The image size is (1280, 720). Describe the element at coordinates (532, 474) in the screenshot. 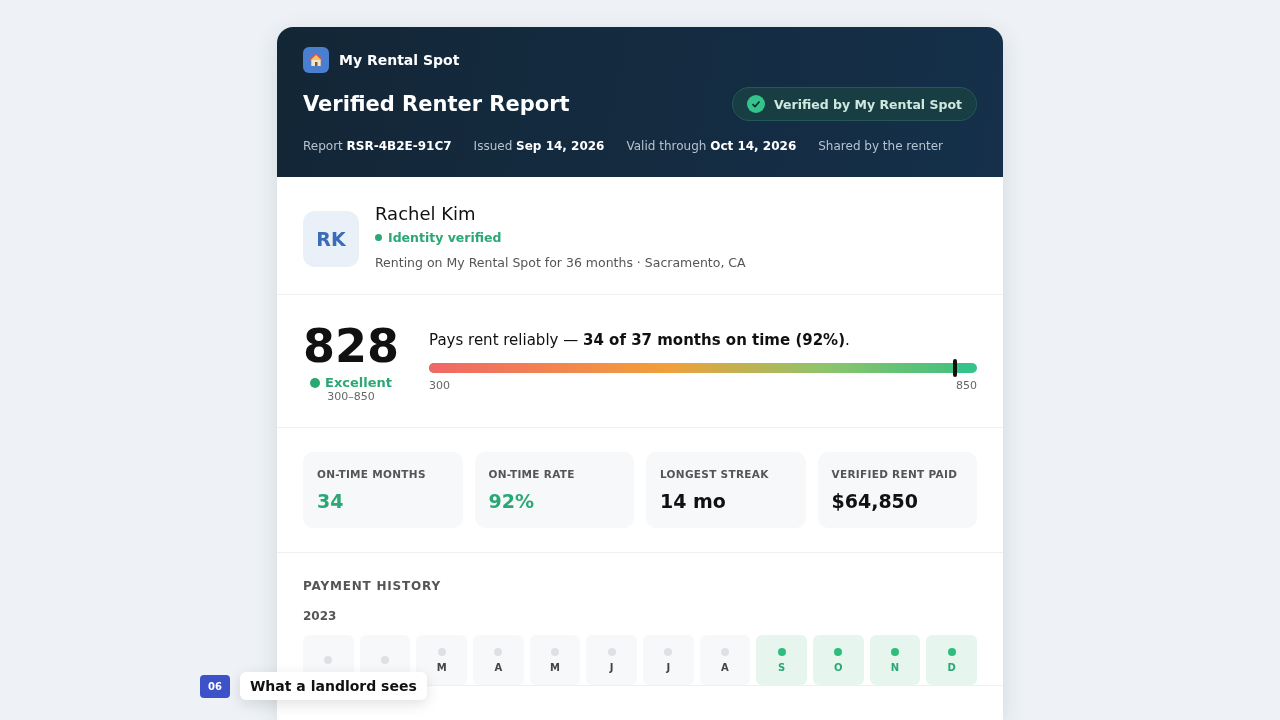

I see `stat-label: ON-TIME RATE` at that location.